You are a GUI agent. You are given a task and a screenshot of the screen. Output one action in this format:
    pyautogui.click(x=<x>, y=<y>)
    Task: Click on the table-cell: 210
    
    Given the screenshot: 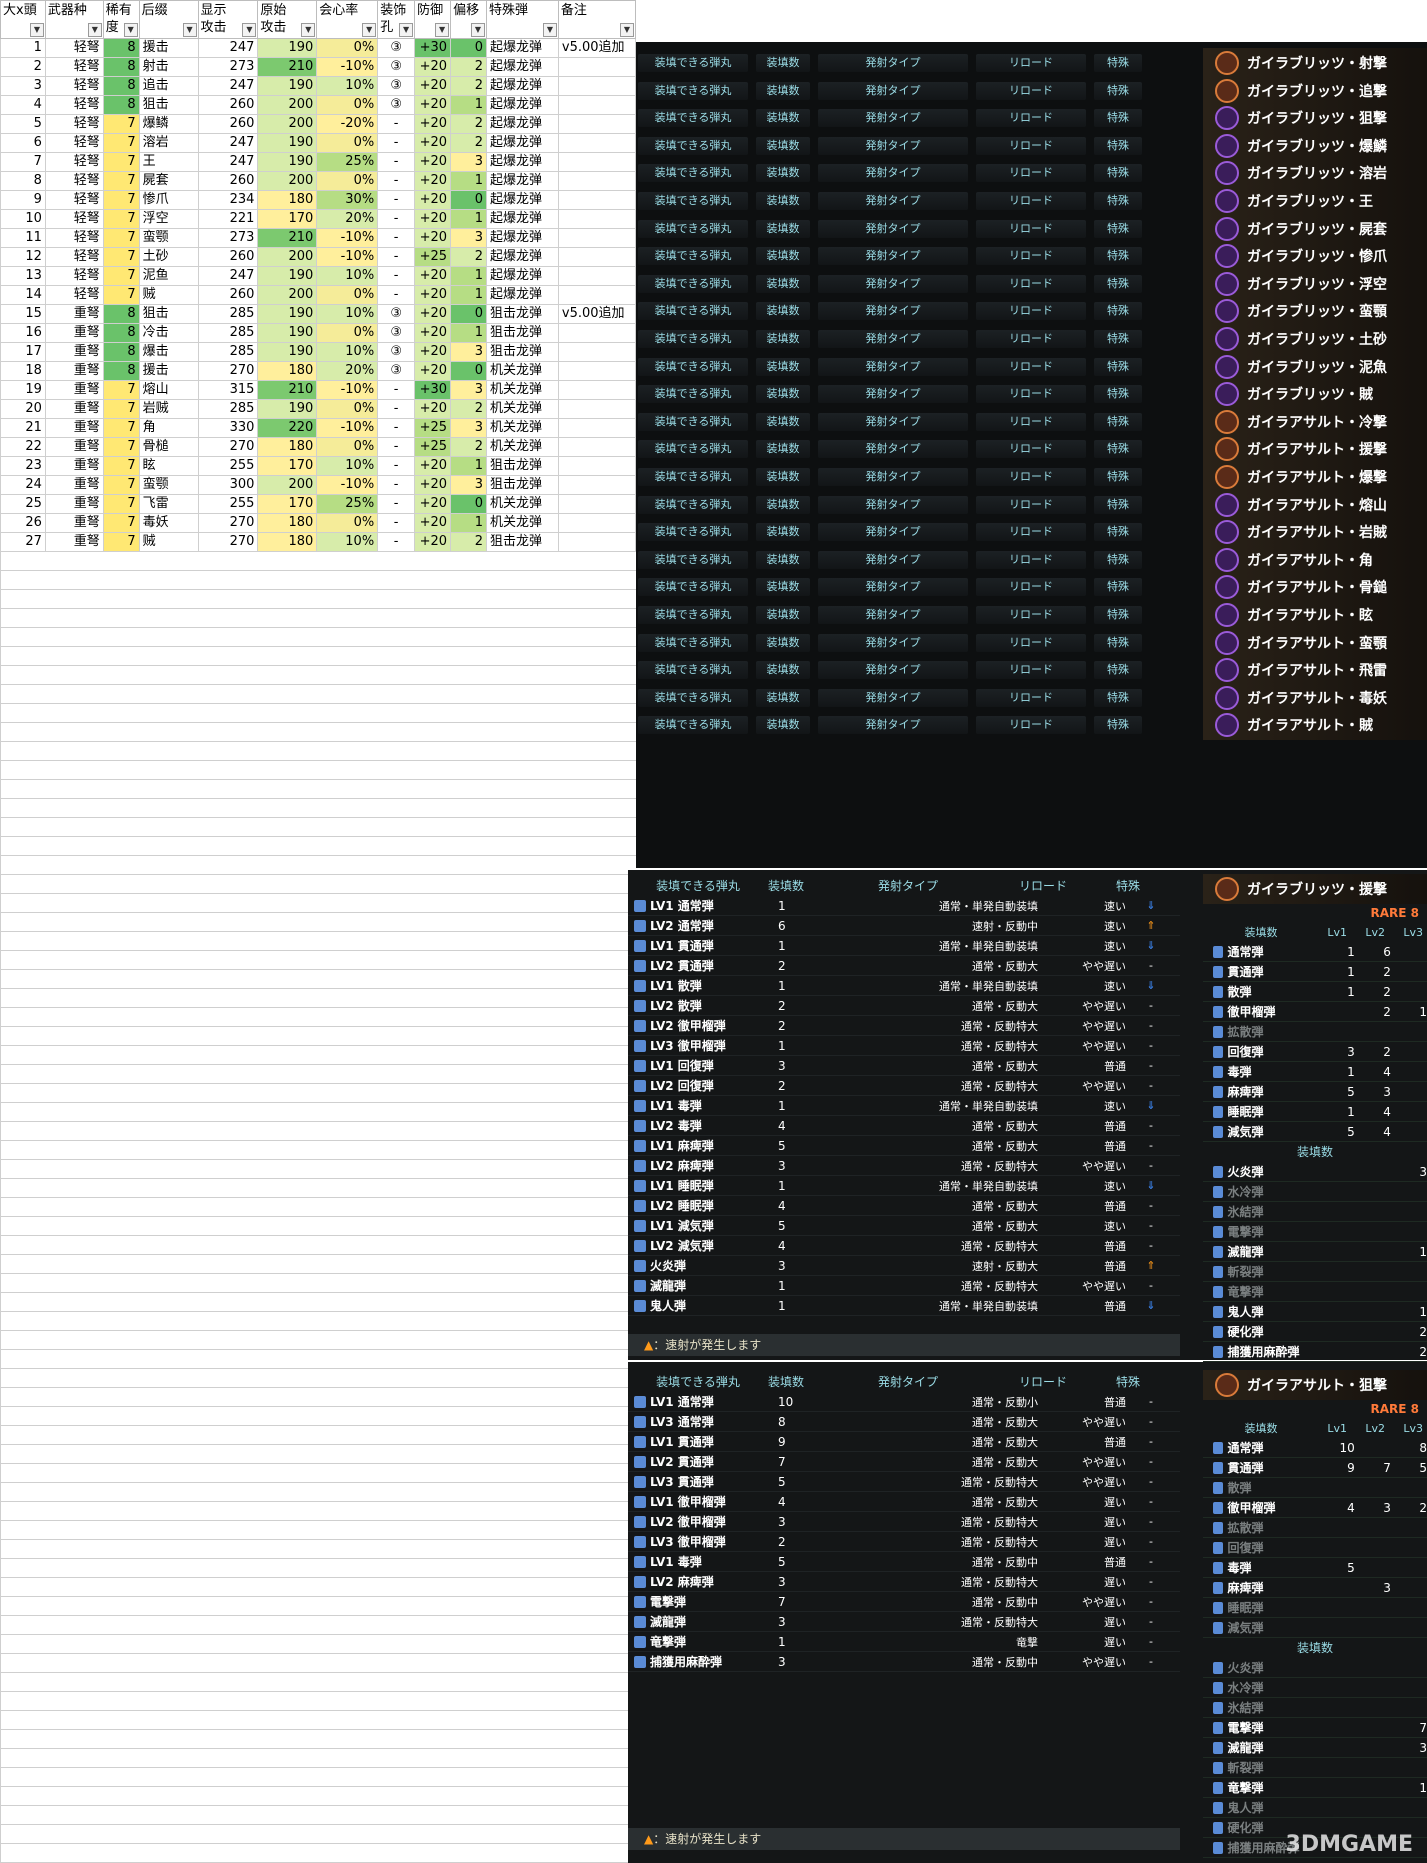 What is the action you would take?
    pyautogui.click(x=287, y=238)
    